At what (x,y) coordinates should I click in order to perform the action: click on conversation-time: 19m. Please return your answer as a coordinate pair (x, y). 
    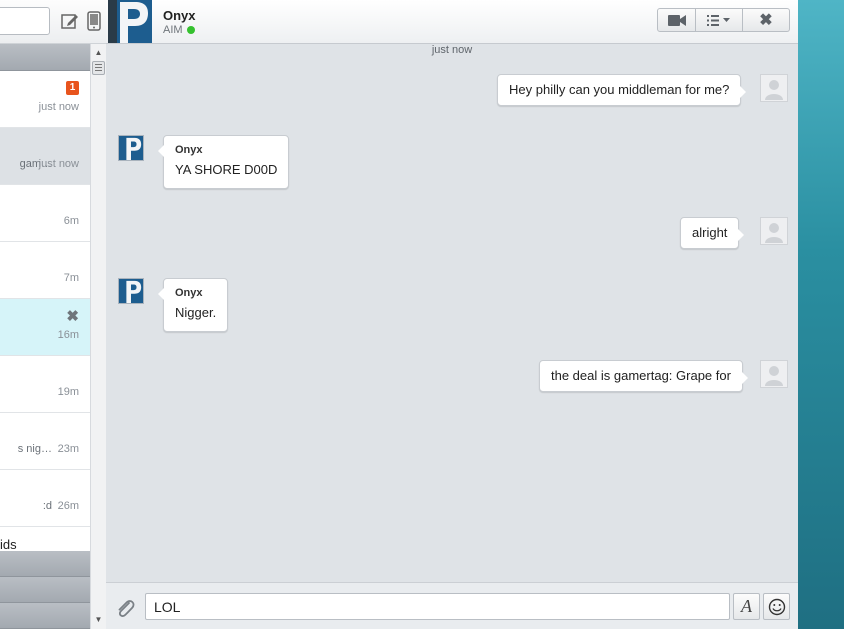
    Looking at the image, I should click on (68, 392).